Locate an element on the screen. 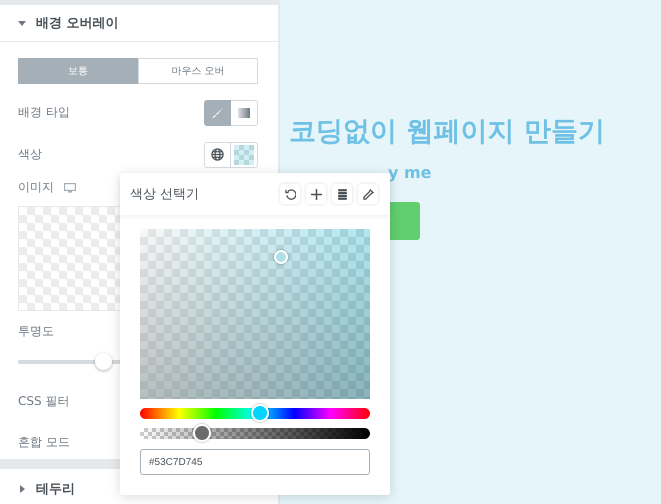 Image resolution: width=661 pixels, height=504 pixels. eyedropper-icon is located at coordinates (368, 194).